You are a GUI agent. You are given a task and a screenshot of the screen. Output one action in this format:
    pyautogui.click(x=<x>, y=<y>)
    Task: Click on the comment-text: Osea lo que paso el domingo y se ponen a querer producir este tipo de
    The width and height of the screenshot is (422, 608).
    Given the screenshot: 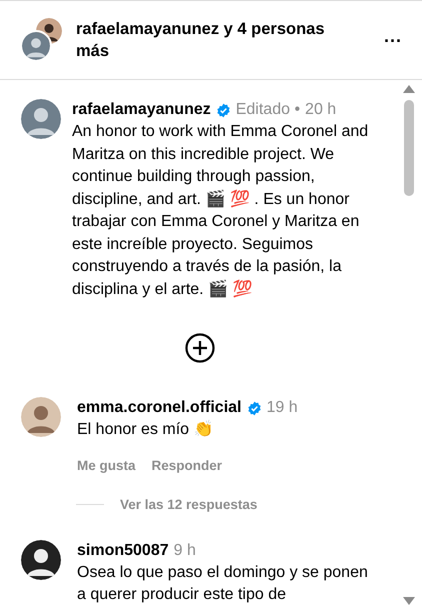 What is the action you would take?
    pyautogui.click(x=223, y=583)
    